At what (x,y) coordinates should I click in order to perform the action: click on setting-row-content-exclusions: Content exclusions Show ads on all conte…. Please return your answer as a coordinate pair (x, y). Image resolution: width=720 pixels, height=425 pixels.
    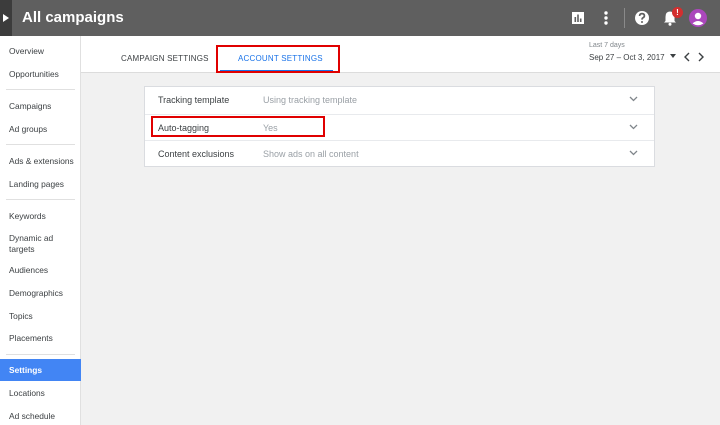
    Looking at the image, I should click on (399, 153).